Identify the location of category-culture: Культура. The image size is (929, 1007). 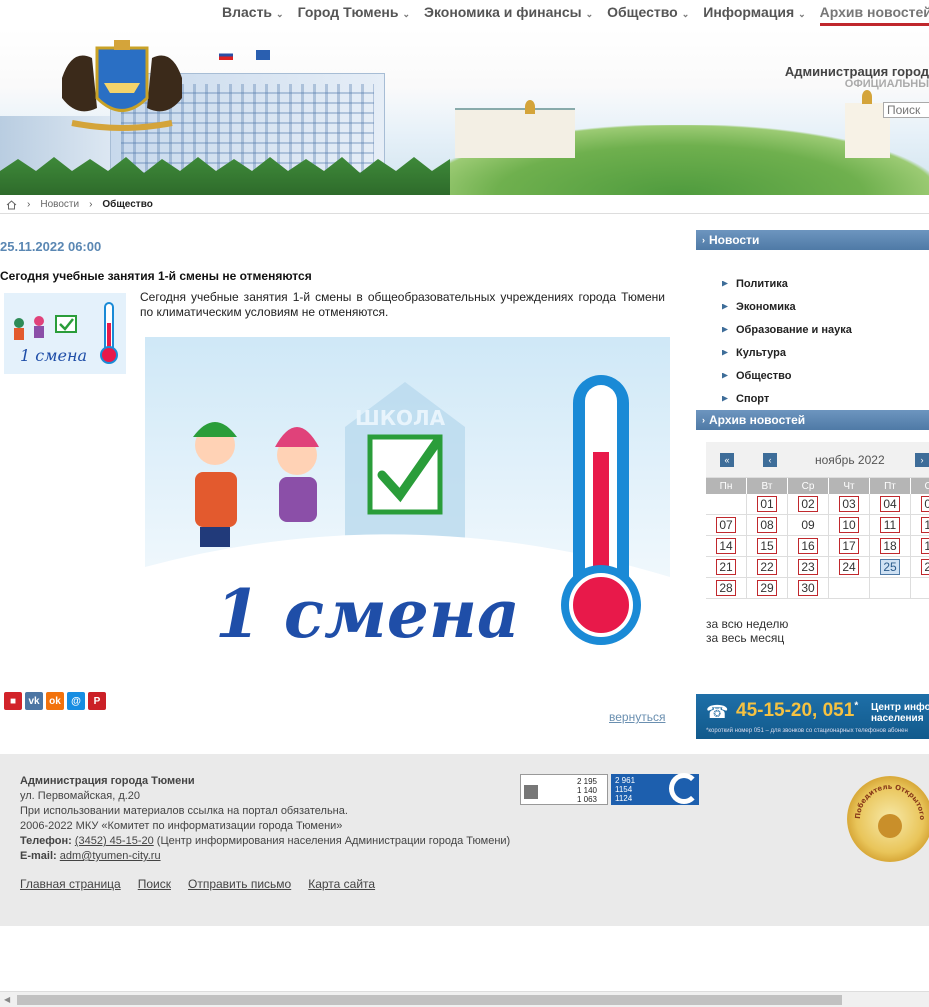
(787, 352).